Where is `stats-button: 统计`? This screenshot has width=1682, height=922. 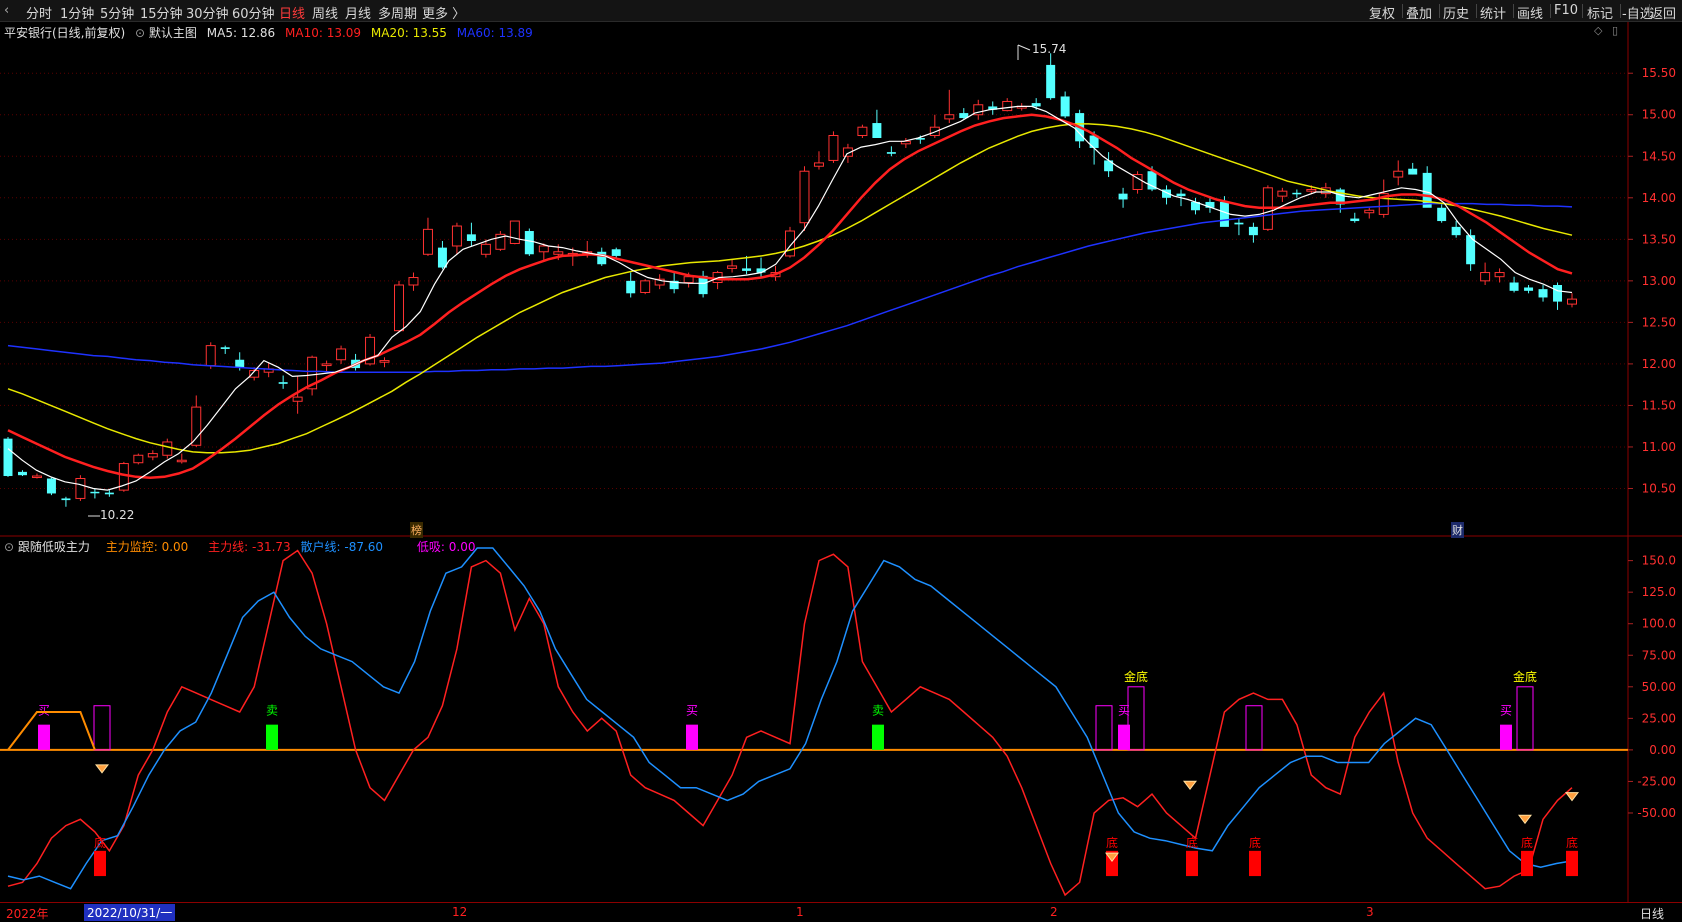 stats-button: 统计 is located at coordinates (1493, 12).